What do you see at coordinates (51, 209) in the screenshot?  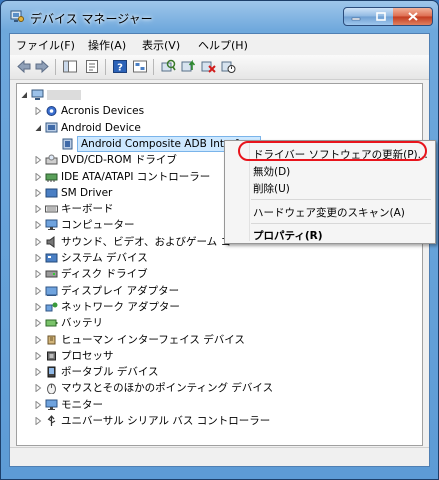 I see `keyboard-icon` at bounding box center [51, 209].